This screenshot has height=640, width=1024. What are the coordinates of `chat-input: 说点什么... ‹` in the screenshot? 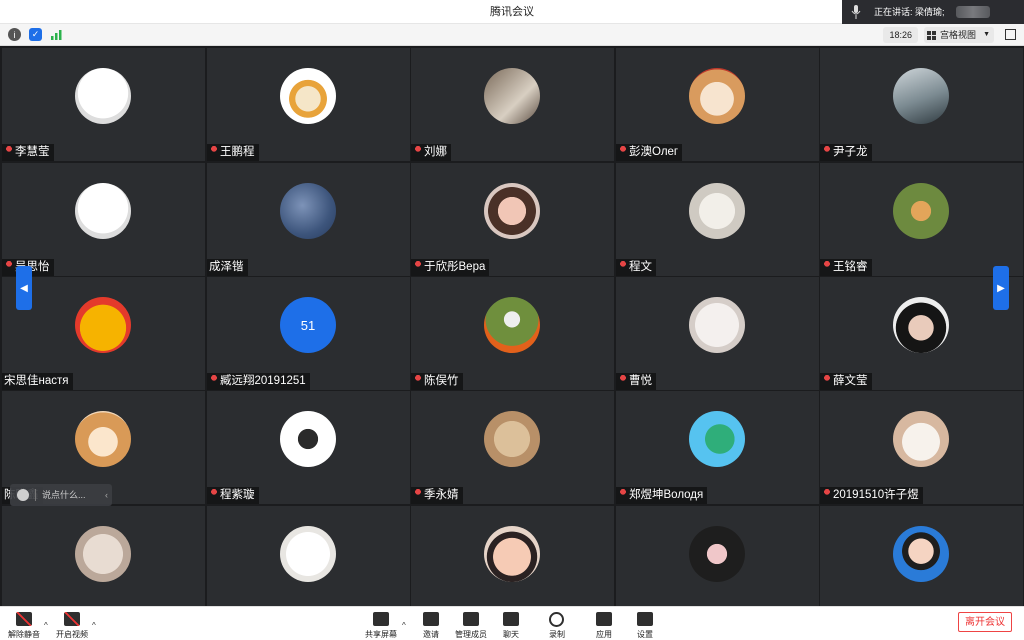 It's located at (61, 495).